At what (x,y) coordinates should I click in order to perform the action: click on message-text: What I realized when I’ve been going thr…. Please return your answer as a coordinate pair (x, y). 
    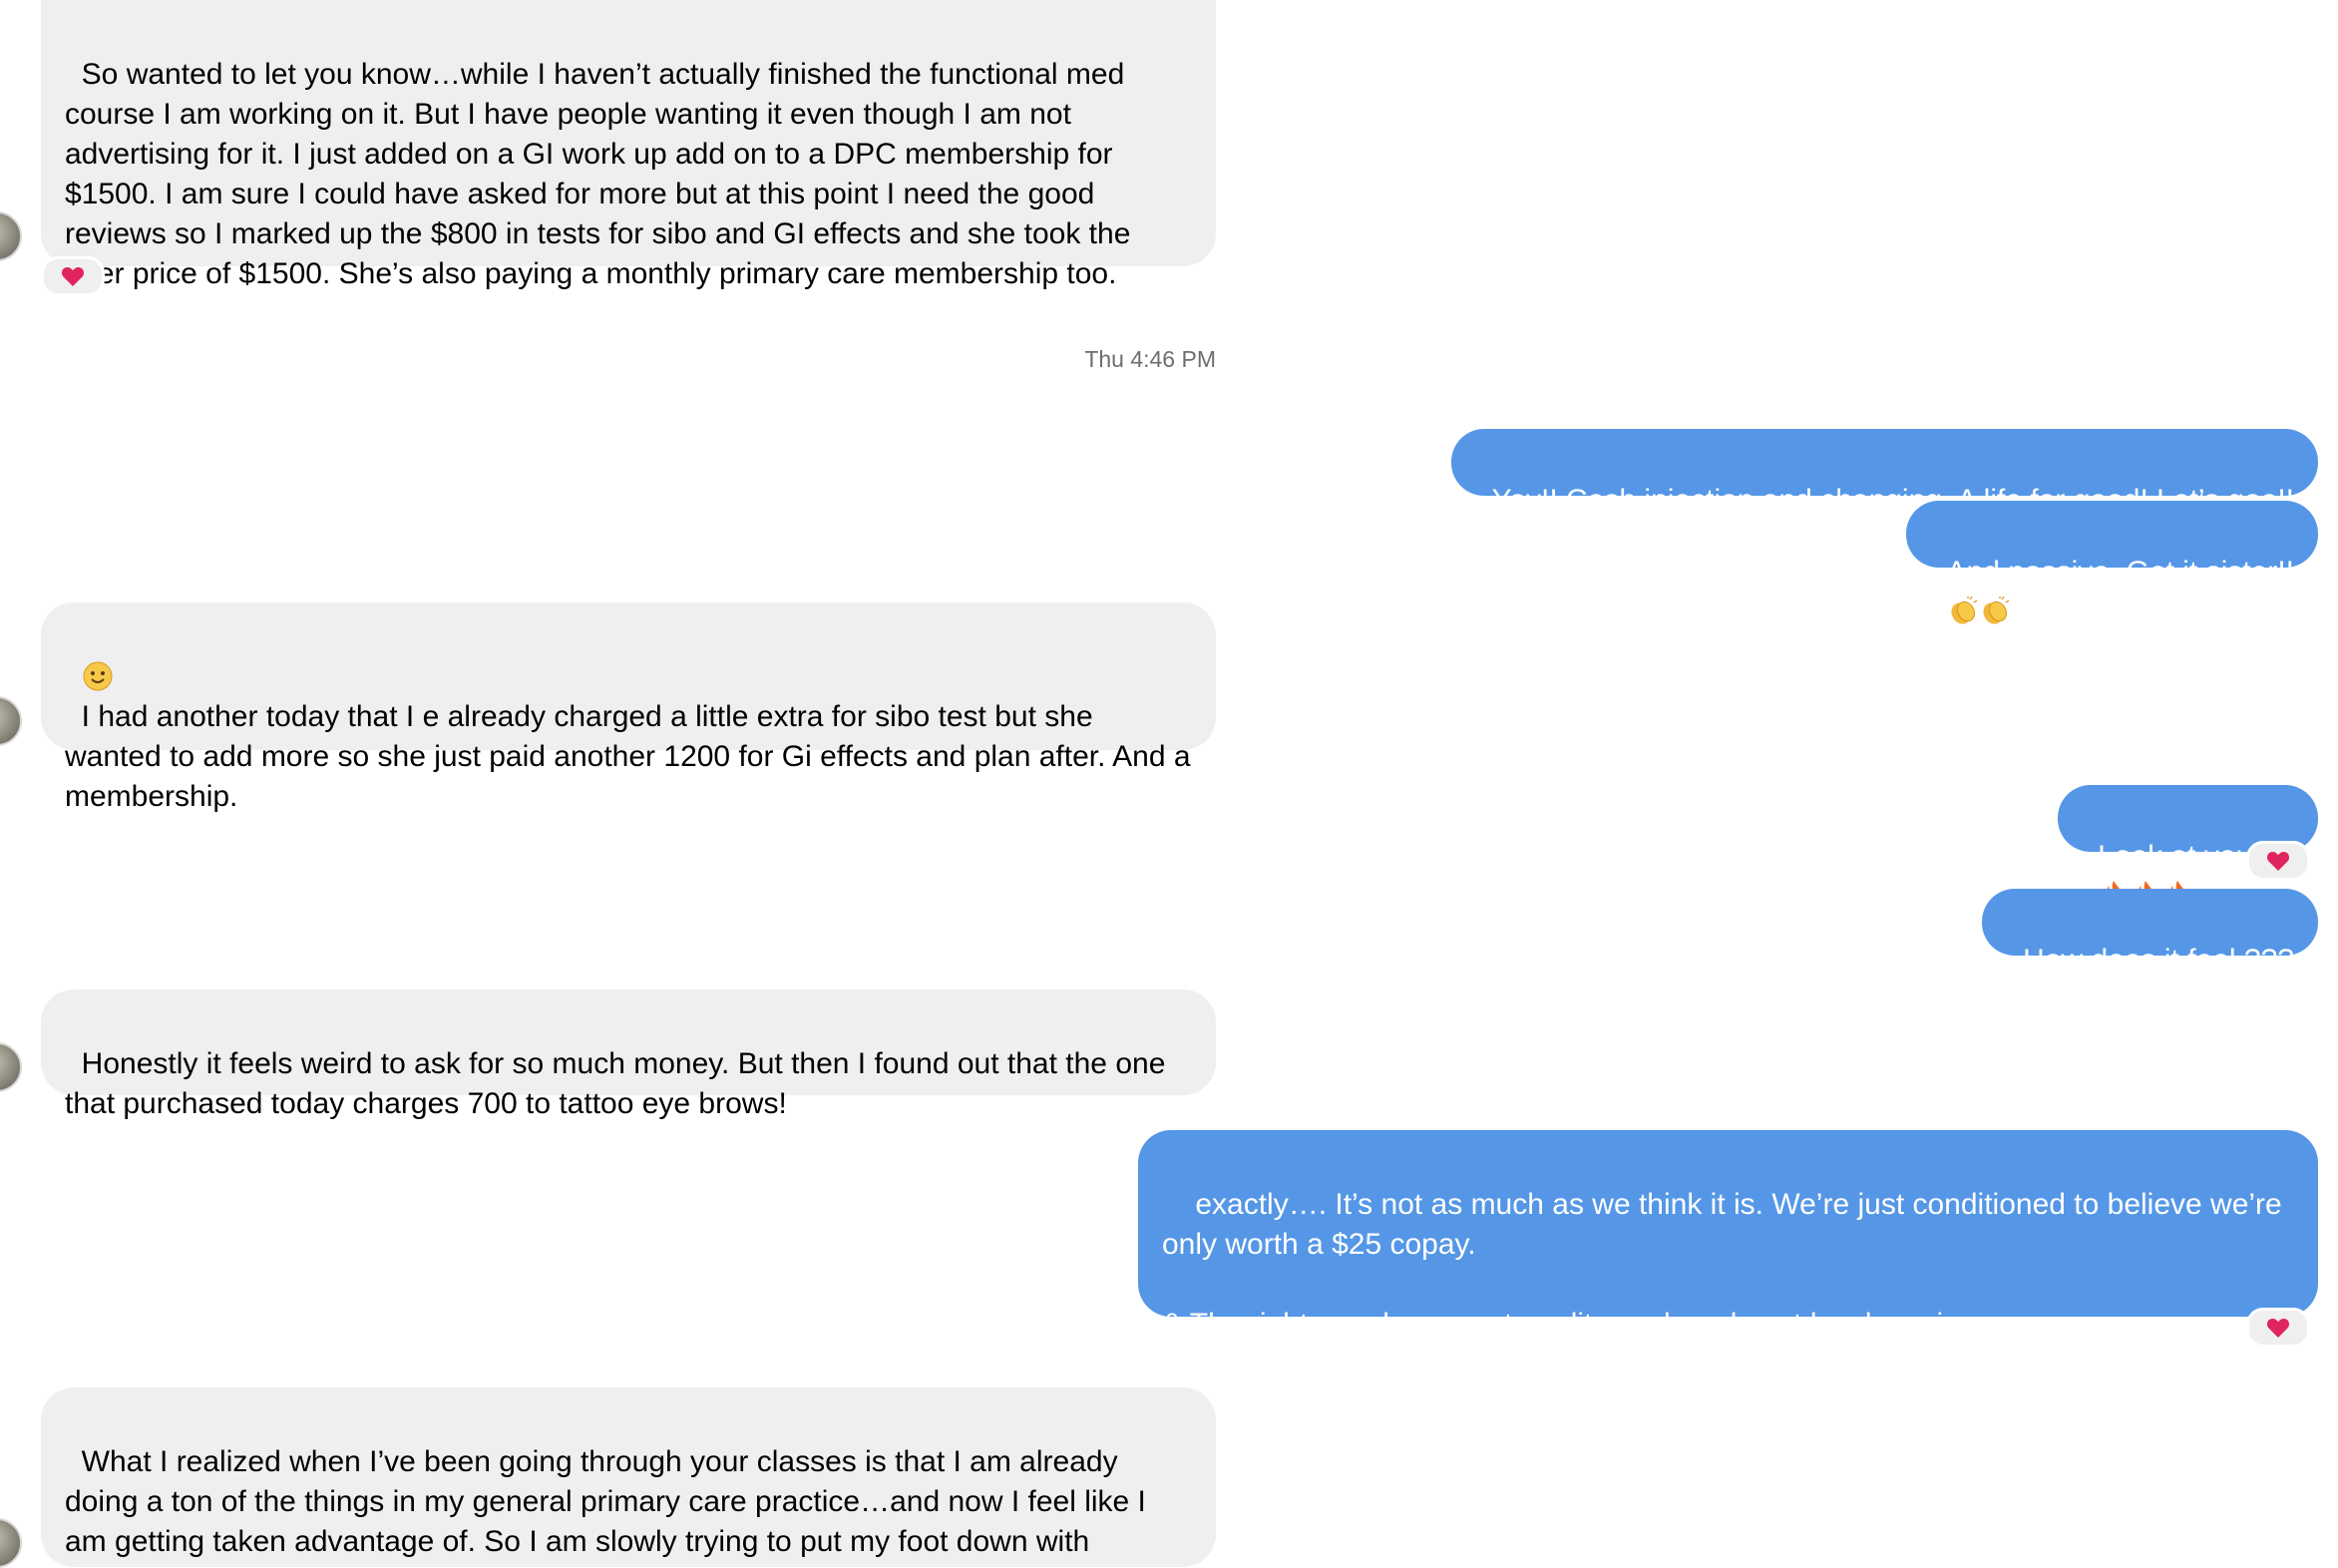
    Looking at the image, I should click on (610, 1502).